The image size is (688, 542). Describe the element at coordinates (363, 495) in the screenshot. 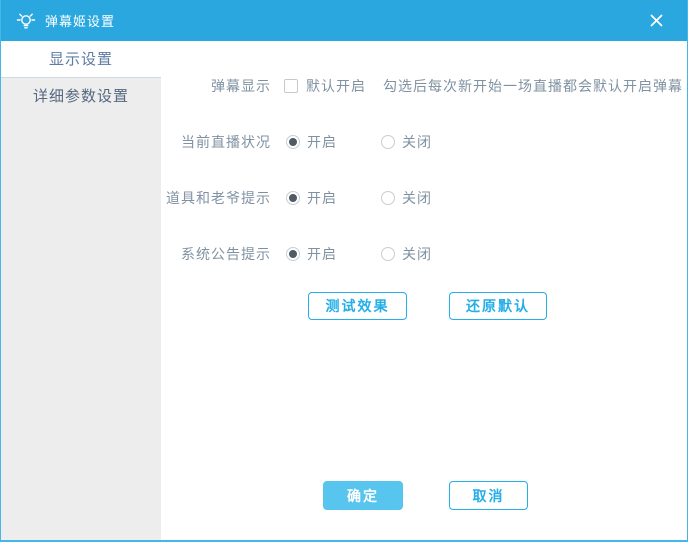

I see `confirm-button: 确定` at that location.